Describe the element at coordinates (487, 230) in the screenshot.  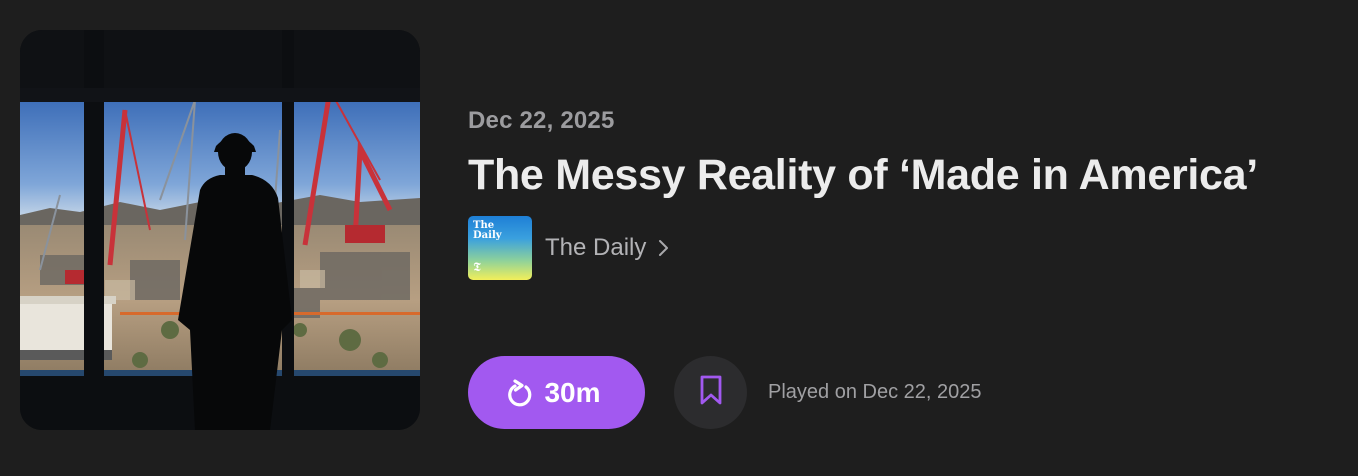
I see `show-artwork-text: The Daily` at that location.